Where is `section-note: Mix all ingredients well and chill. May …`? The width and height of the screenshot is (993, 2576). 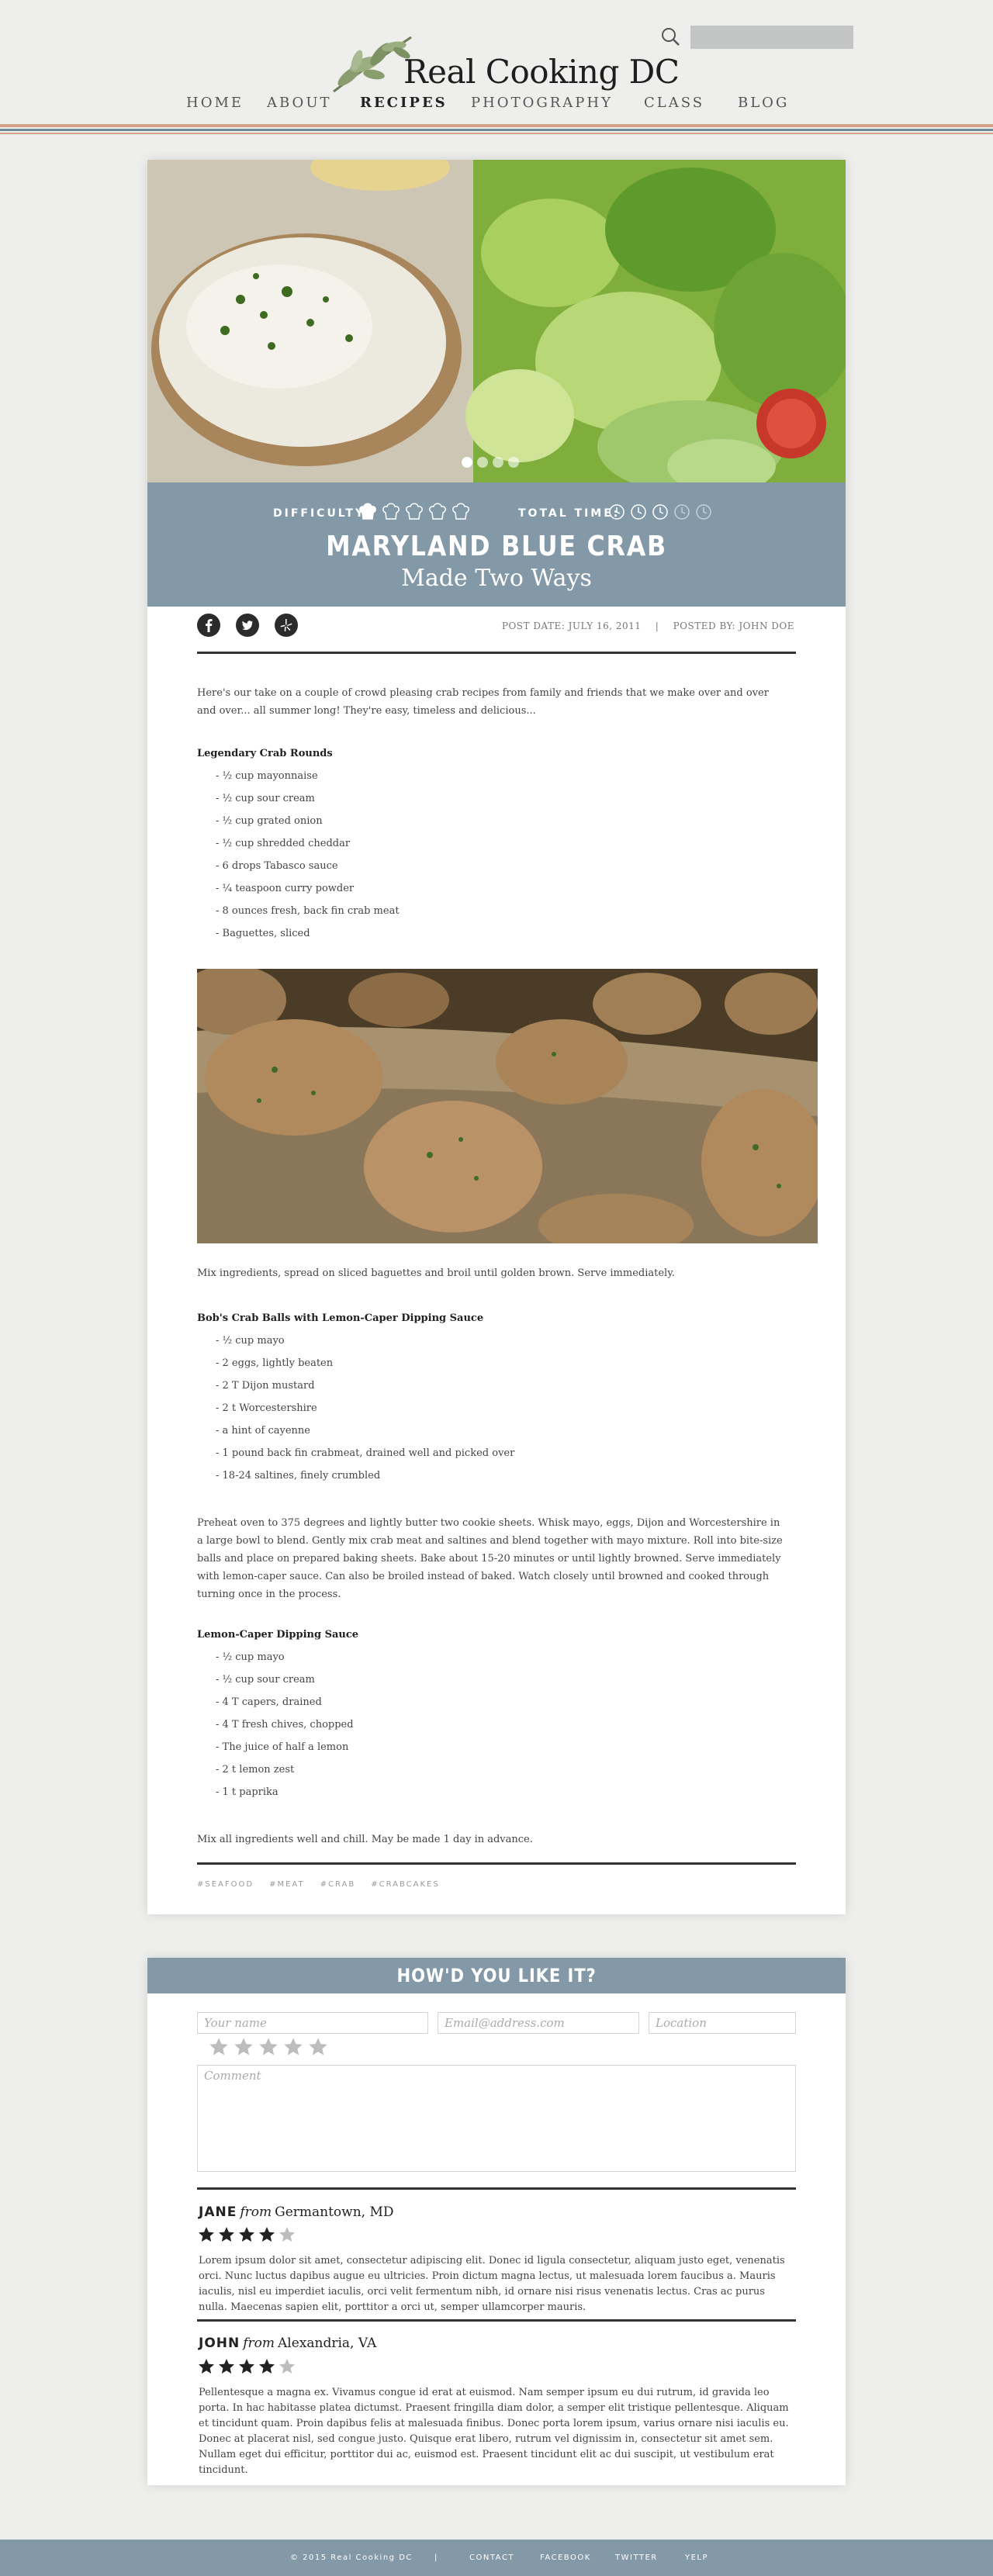 section-note: Mix all ingredients well and chill. May … is located at coordinates (365, 1839).